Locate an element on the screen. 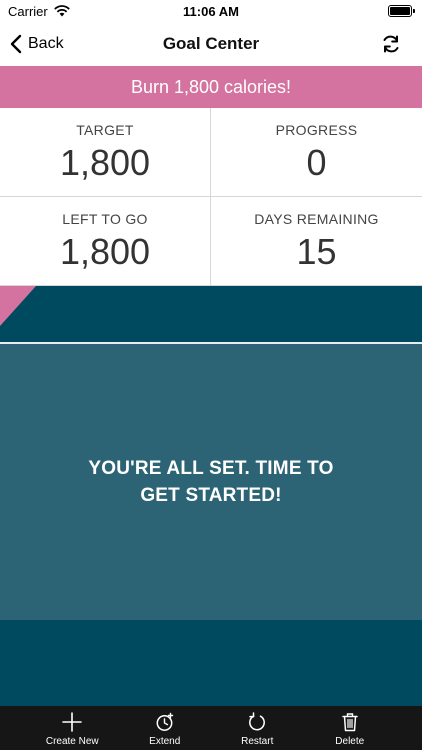 Image resolution: width=422 pixels, height=750 pixels. status-message: YOU'RE ALL SET. TIME TO GET STARTED! is located at coordinates (211, 482).